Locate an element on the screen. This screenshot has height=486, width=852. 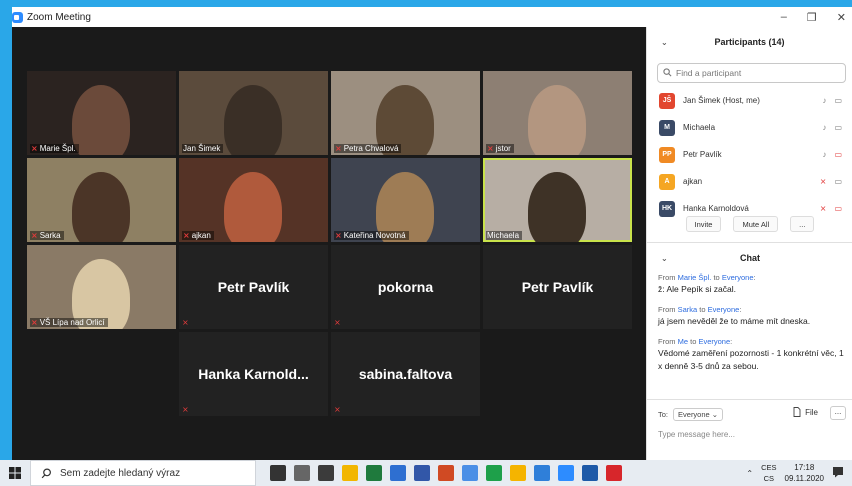
taskbar-search: Sem zadejte hledaný výraz is located at coordinates (143, 473).